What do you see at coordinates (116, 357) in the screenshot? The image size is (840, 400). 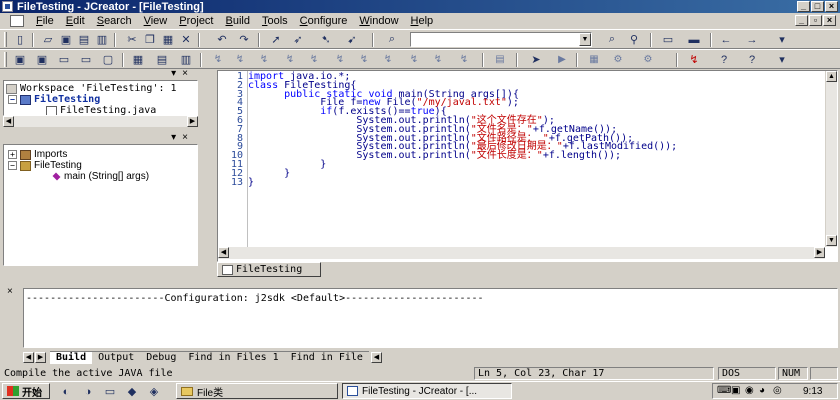 I see `tab-output: Output` at bounding box center [116, 357].